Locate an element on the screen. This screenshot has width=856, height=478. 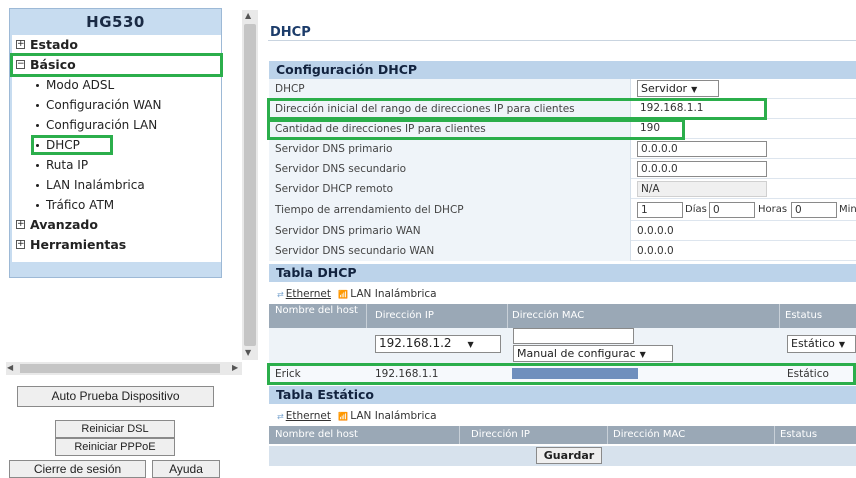
row-wan-dns-primary: Servidor DNS primario WAN 0.0.0.0 is located at coordinates (562, 231).